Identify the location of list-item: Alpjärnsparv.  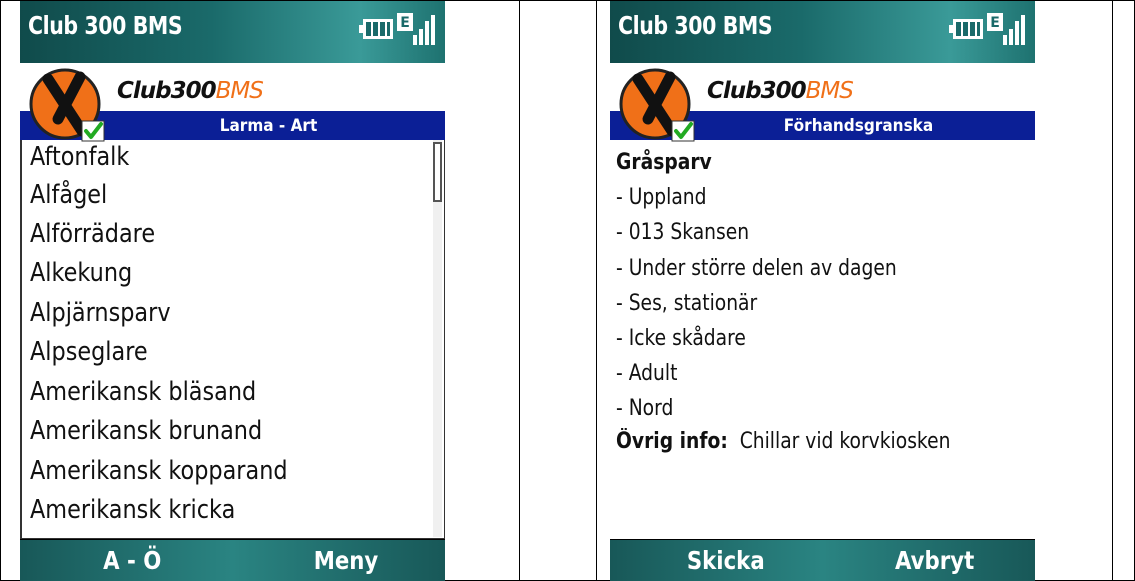
(100, 317).